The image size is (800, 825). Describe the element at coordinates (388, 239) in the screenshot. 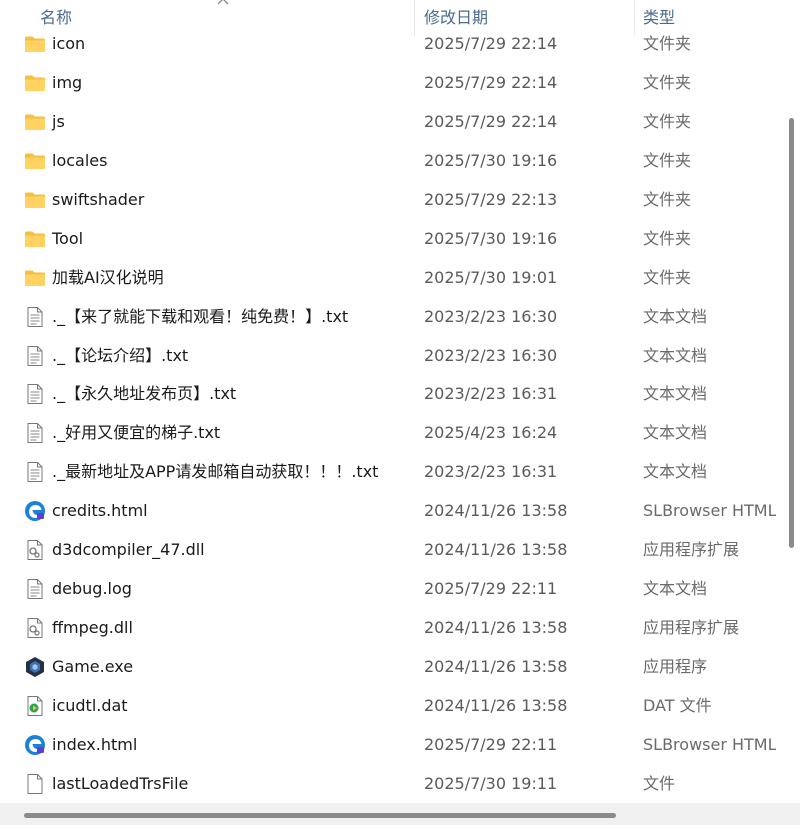

I see `file-row: Tool 2025/7/30 19:16 文件夹` at that location.